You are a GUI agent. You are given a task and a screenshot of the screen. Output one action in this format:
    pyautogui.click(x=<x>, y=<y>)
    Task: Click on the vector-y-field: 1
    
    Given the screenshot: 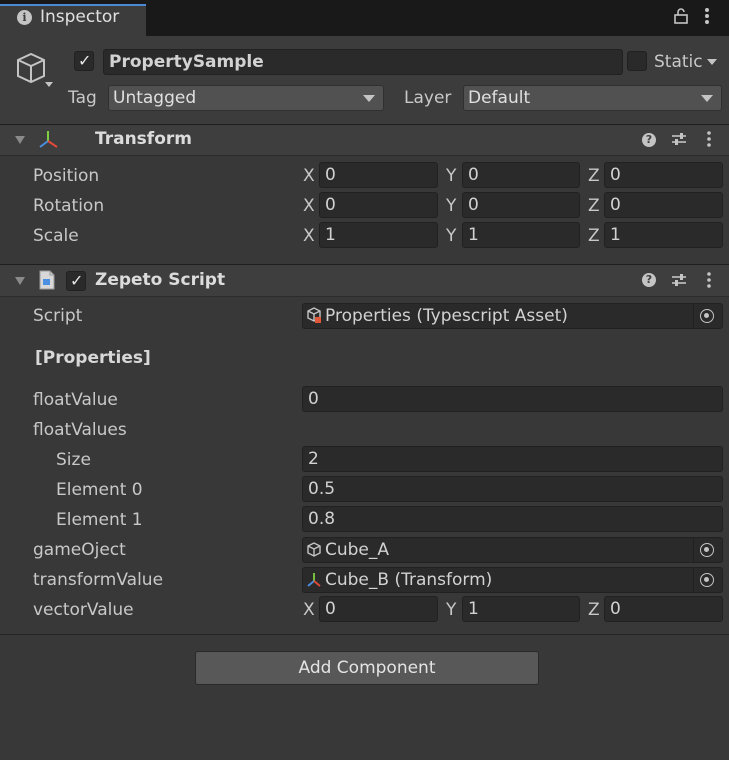 What is the action you would take?
    pyautogui.click(x=521, y=609)
    